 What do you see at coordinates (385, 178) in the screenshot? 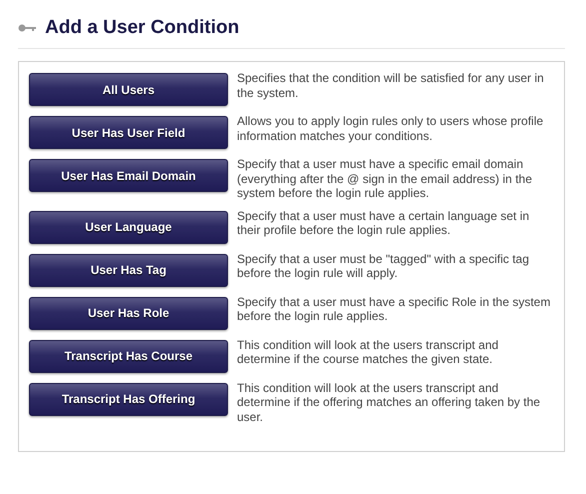
I see `condition-description: Specify that a user must have a specific email domain (everything after the @ sign in the email address) in the system before the login rule applies.` at bounding box center [385, 178].